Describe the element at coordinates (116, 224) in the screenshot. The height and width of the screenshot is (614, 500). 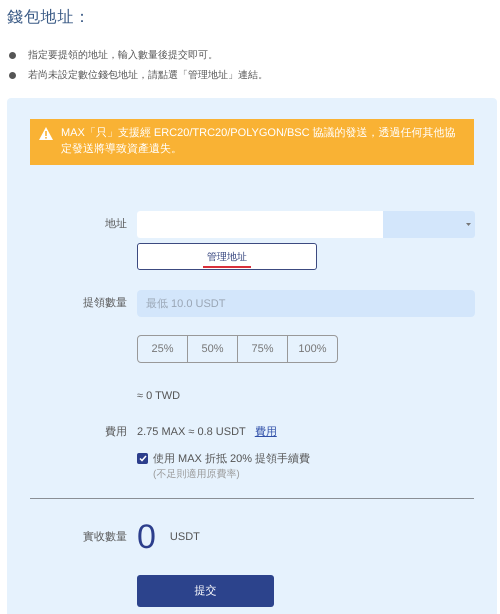
I see `address-label: 地址` at that location.